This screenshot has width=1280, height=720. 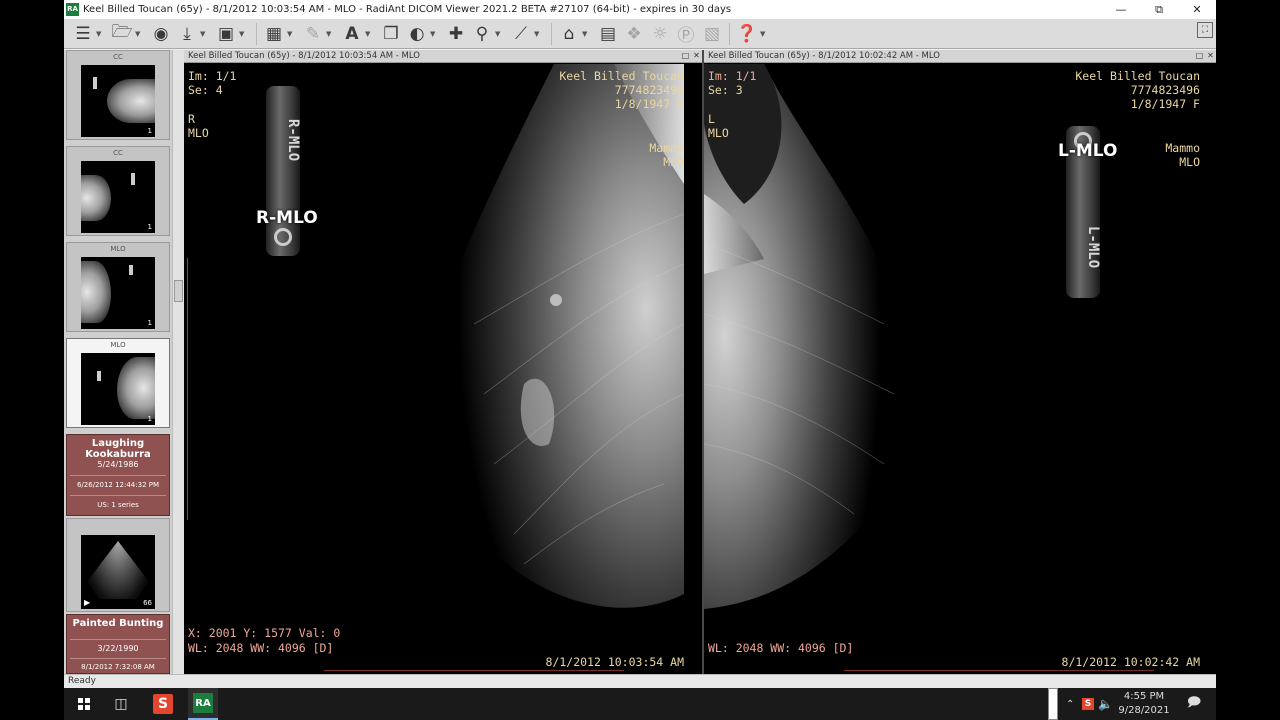 What do you see at coordinates (391, 34) in the screenshot?
I see `copy-button: ❐` at bounding box center [391, 34].